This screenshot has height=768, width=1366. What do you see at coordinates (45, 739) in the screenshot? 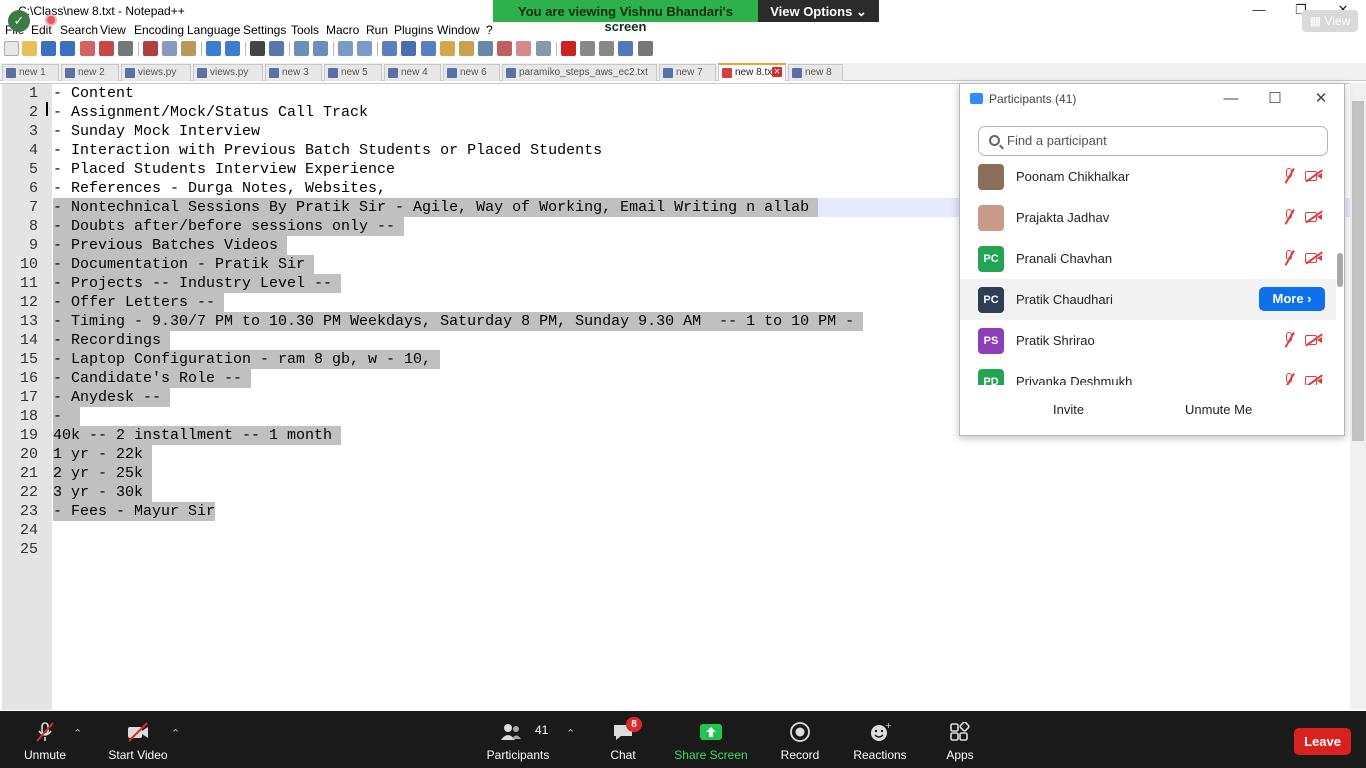
I see `unmute-button: Unmute` at bounding box center [45, 739].